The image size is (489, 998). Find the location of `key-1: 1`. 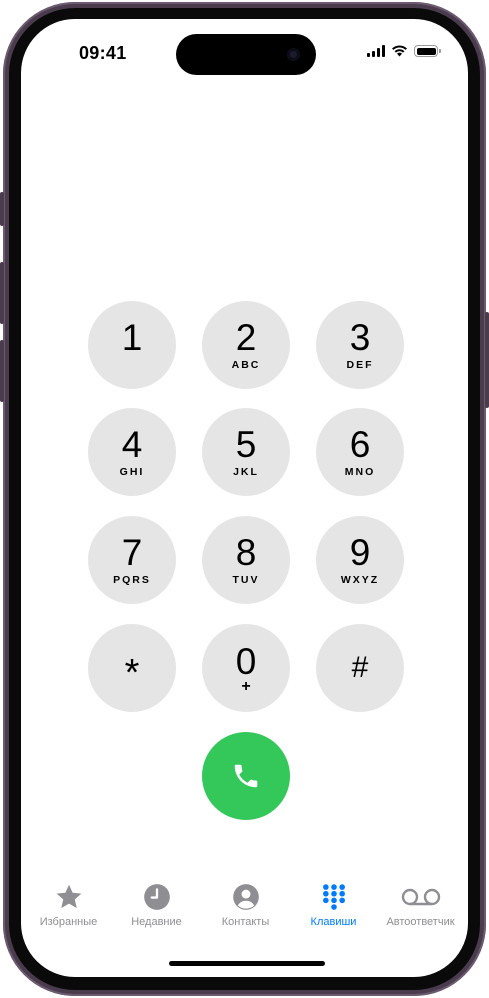

key-1: 1 is located at coordinates (132, 345).